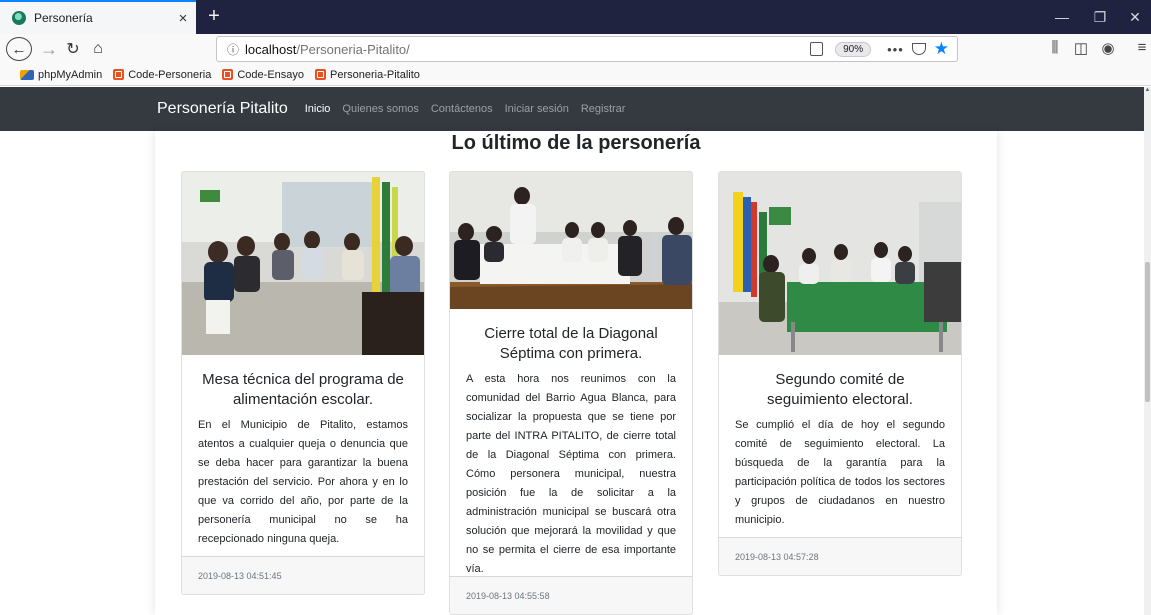  I want to click on pocket-icon, so click(918, 49).